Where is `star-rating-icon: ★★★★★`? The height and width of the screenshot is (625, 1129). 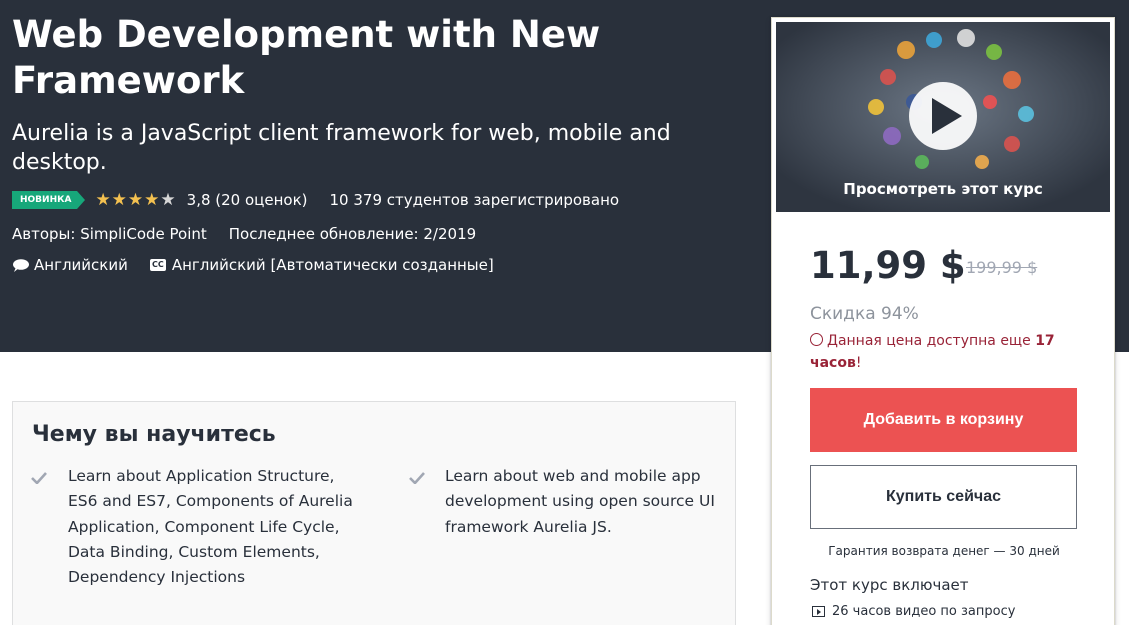
star-rating-icon: ★★★★★ is located at coordinates (135, 200).